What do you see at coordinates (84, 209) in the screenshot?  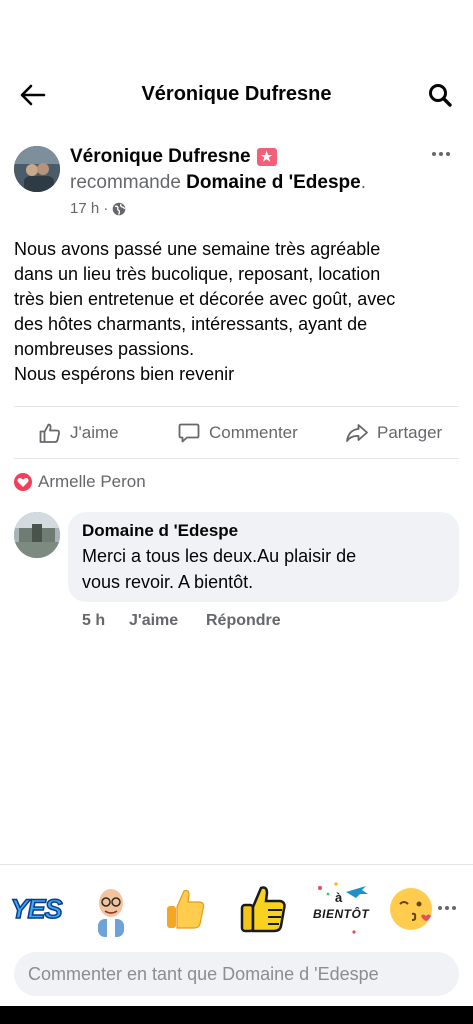 I see `post-time: 17 h` at bounding box center [84, 209].